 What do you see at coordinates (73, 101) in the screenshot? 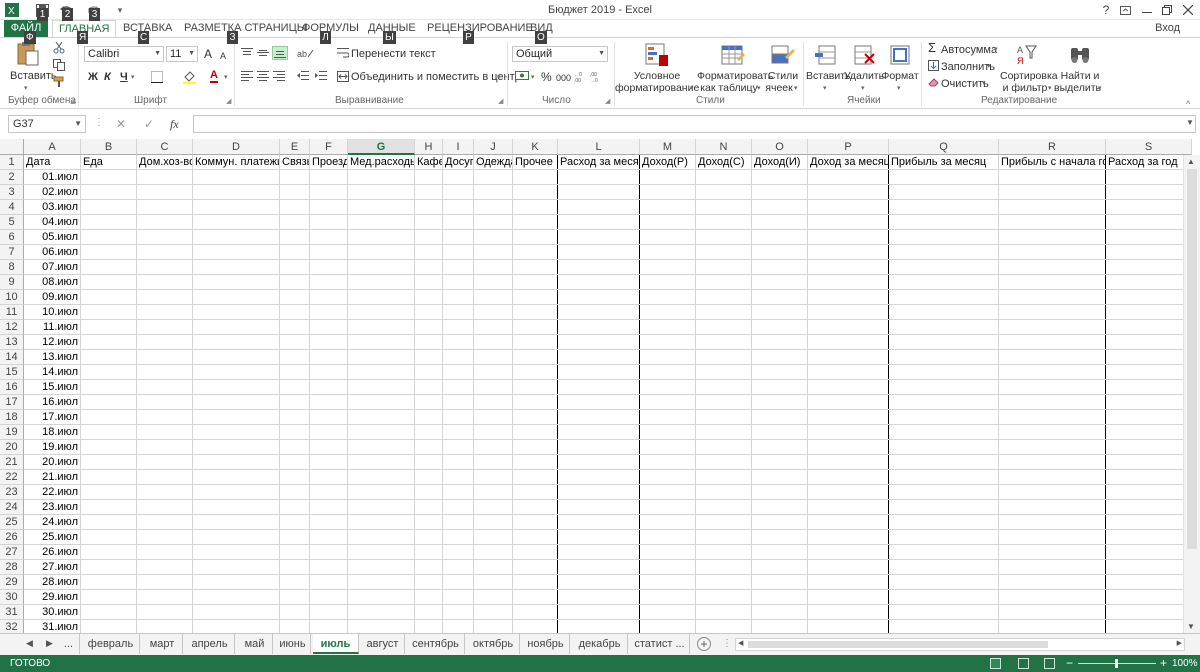
I see `clipboard-launcher-icon: ◢` at bounding box center [73, 101].